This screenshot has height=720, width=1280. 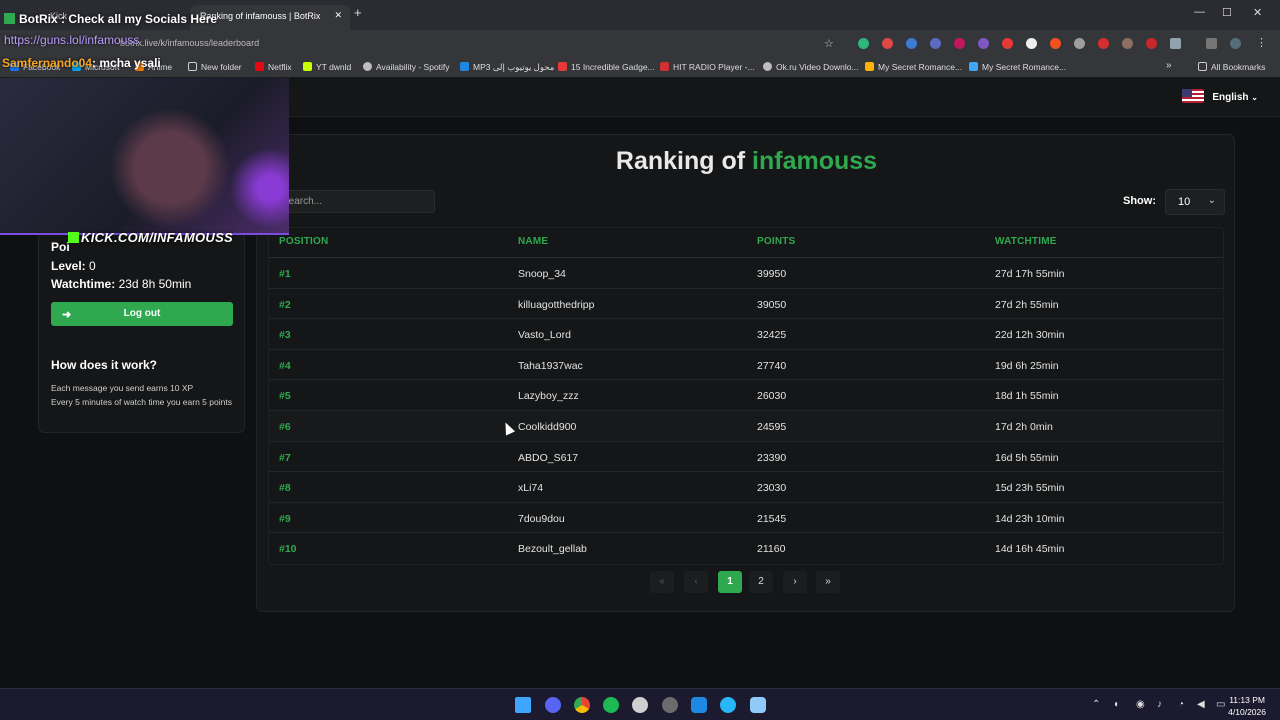 I want to click on last-page-button: », so click(x=828, y=582).